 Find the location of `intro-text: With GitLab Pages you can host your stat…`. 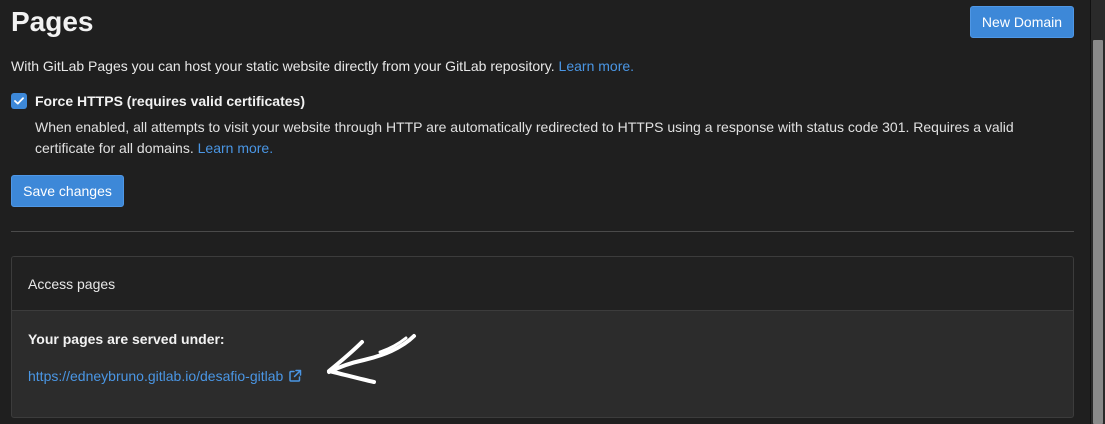

intro-text: With GitLab Pages you can host your stat… is located at coordinates (322, 66).